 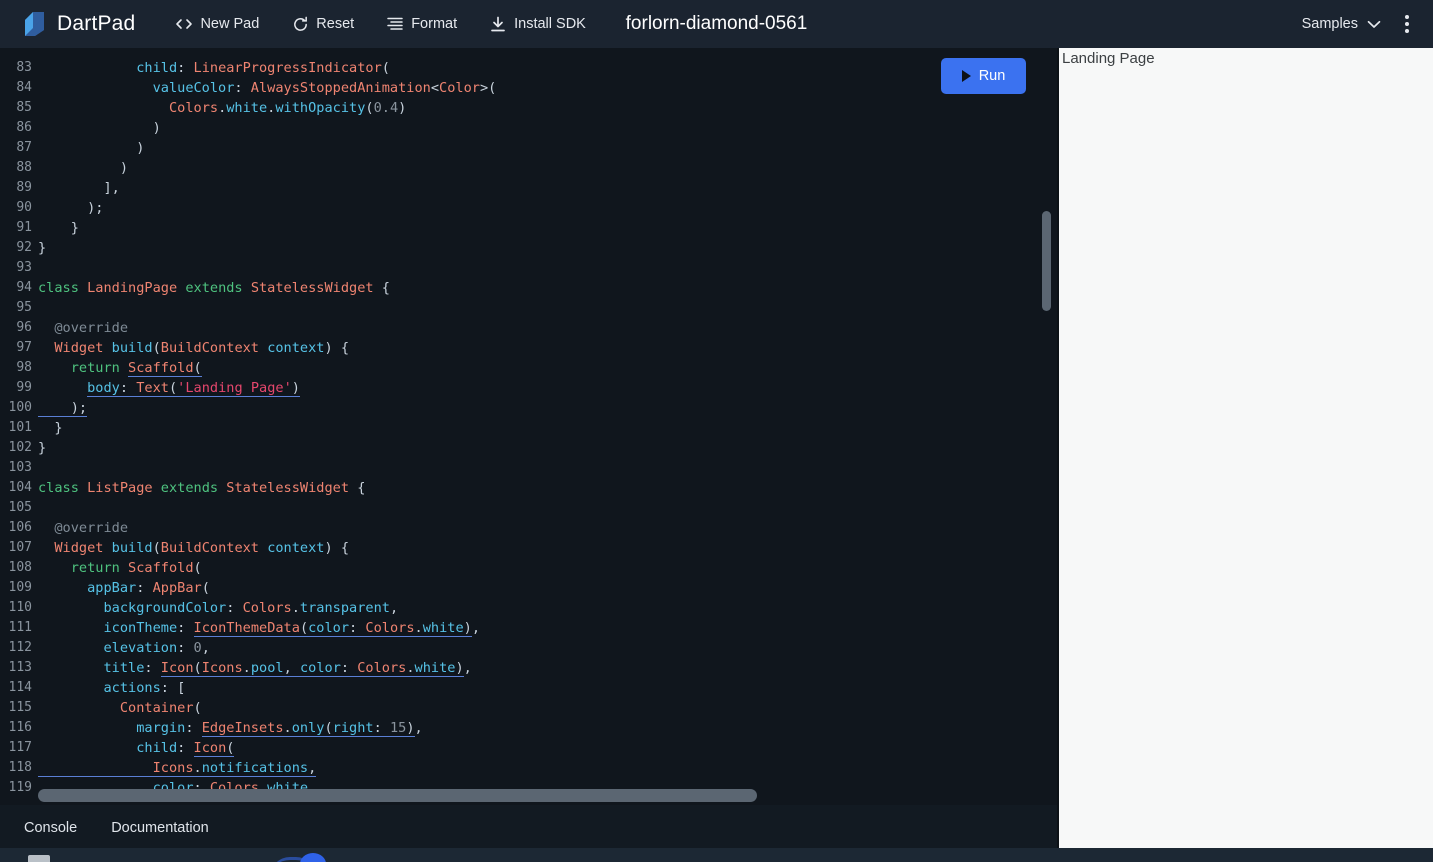 I want to click on code-token: child, so click(x=157, y=68).